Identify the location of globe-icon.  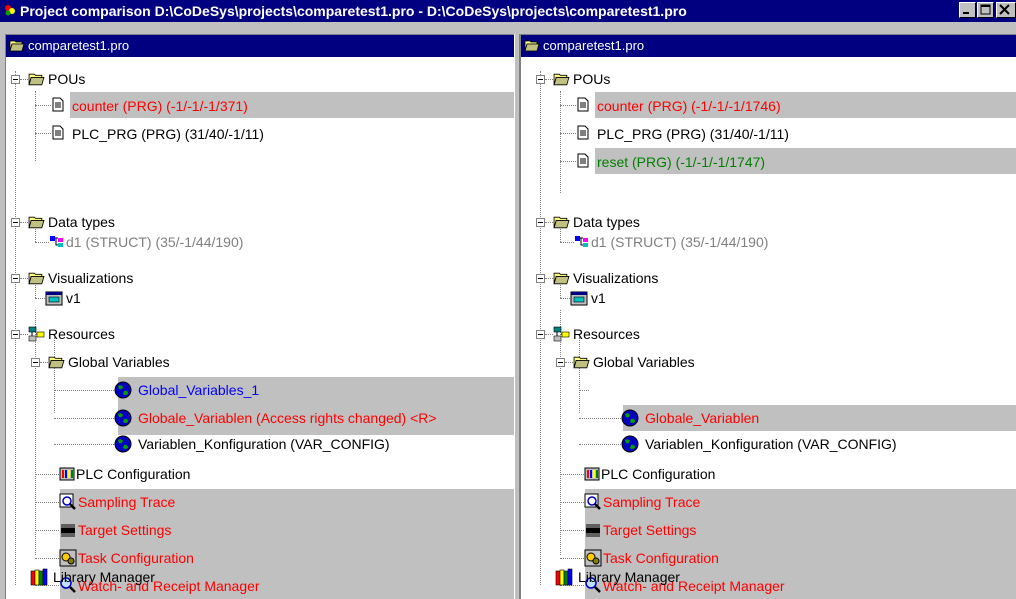
(630, 418).